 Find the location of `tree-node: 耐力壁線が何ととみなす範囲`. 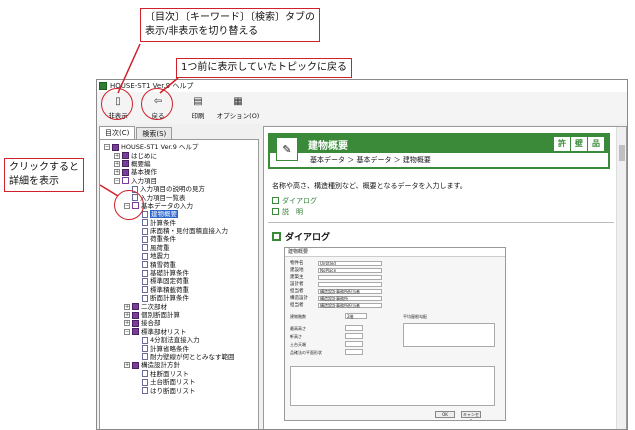

tree-node: 耐力壁線が何ととみなす範囲 is located at coordinates (179, 357).